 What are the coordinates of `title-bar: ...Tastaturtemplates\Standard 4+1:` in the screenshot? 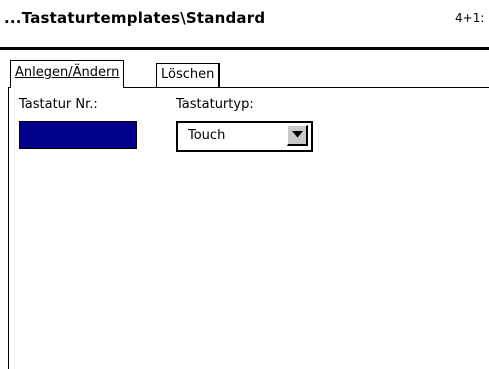 It's located at (244, 23).